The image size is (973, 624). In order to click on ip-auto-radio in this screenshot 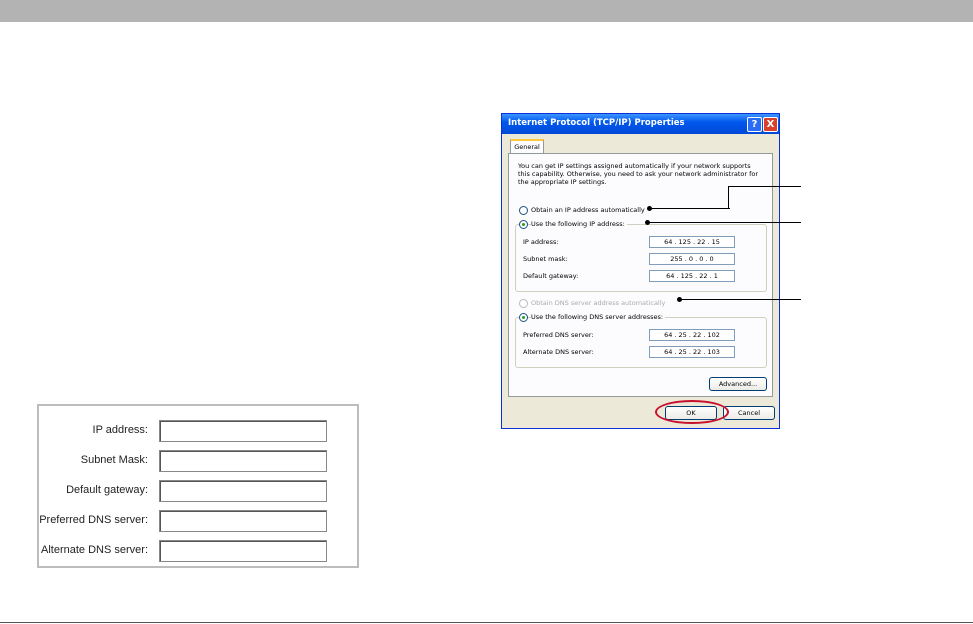, I will do `click(523, 210)`.